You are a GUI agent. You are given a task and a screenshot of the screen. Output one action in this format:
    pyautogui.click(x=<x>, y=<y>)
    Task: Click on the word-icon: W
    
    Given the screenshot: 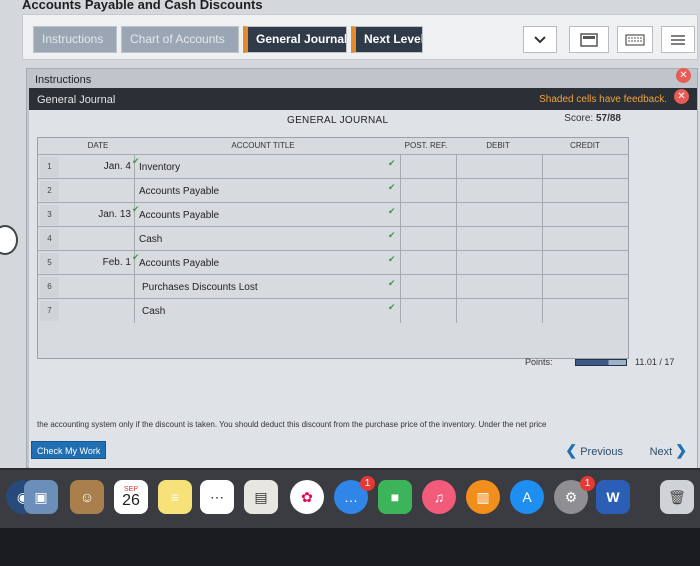 What is the action you would take?
    pyautogui.click(x=613, y=497)
    